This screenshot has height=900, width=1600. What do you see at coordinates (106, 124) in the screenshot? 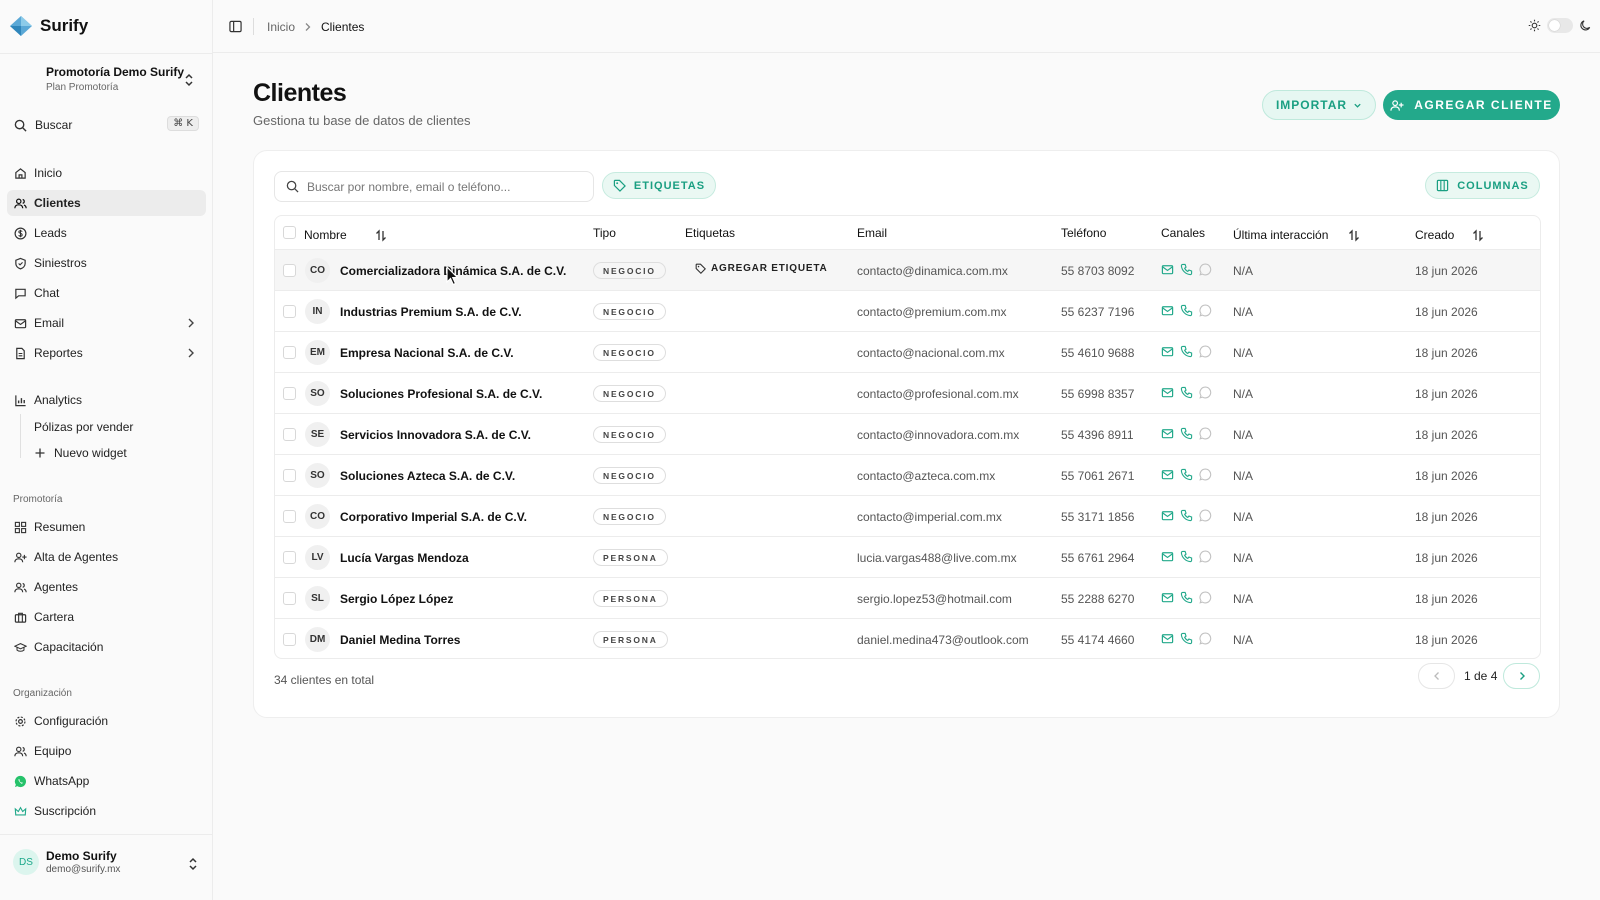
I see `sidebar-search: Buscar ⌘ K` at bounding box center [106, 124].